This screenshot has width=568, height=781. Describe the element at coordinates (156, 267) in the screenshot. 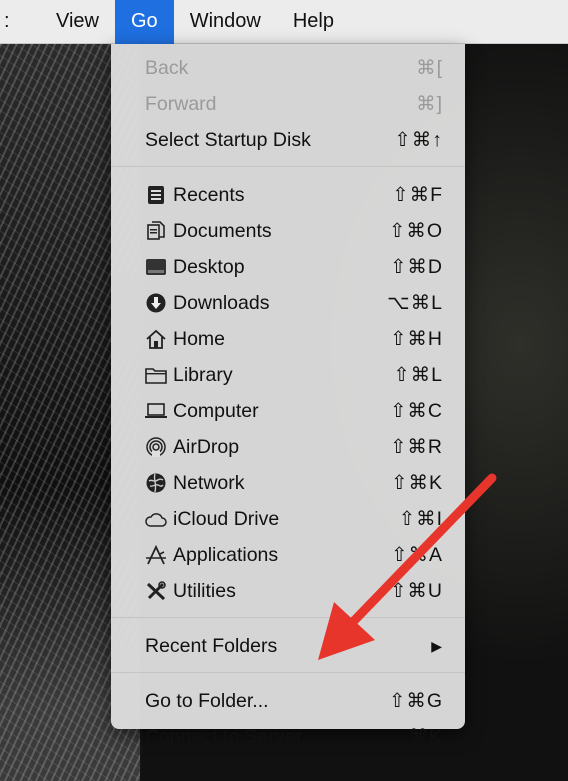

I see `desktop-icon` at that location.